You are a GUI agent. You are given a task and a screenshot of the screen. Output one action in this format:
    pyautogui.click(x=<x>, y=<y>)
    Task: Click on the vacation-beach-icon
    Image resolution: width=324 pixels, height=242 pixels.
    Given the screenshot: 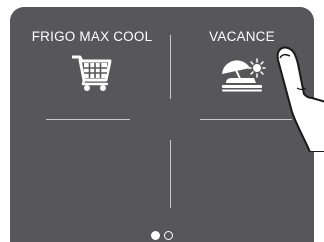 What is the action you would take?
    pyautogui.click(x=242, y=75)
    